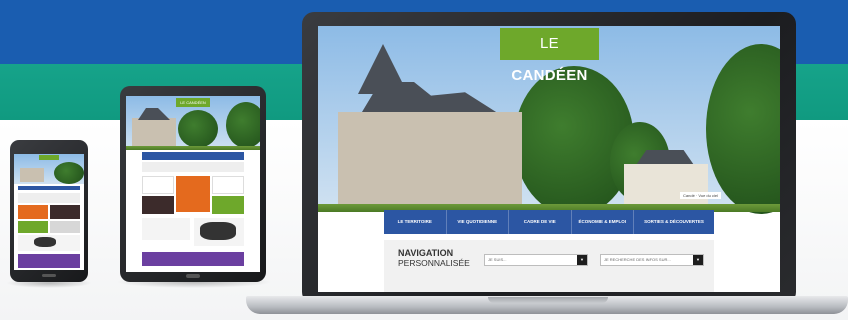 The height and width of the screenshot is (320, 848). Describe the element at coordinates (154, 133) in the screenshot. I see `tablet-hero-castle` at that location.